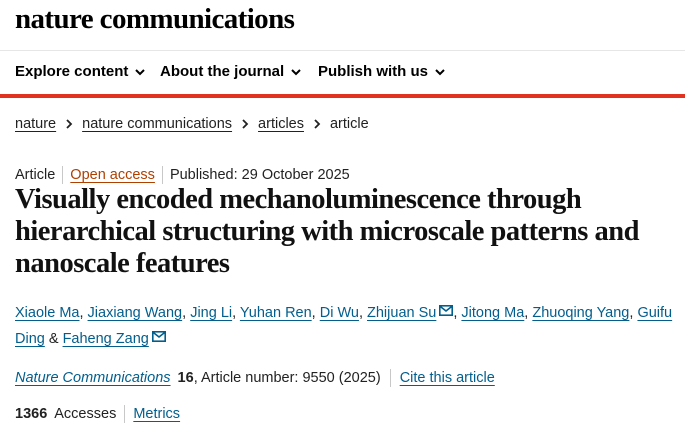 The image size is (685, 440). What do you see at coordinates (156, 414) in the screenshot?
I see `metrics-link: Metrics` at bounding box center [156, 414].